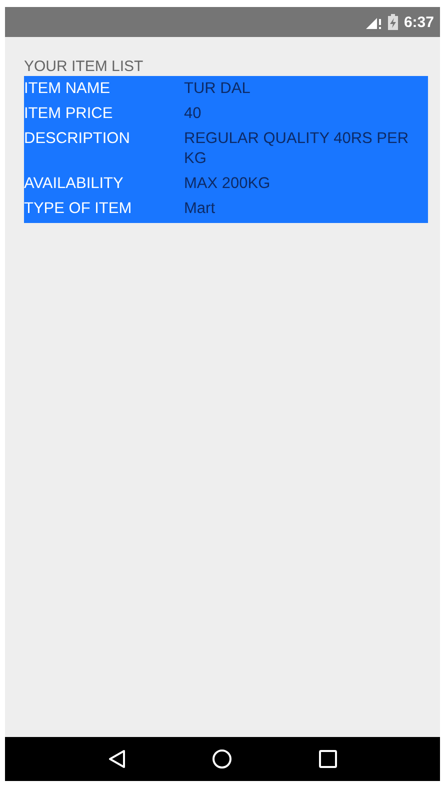 The width and height of the screenshot is (443, 787). I want to click on detail-value: REGULAR QUALITY 40RS PER KG, so click(297, 148).